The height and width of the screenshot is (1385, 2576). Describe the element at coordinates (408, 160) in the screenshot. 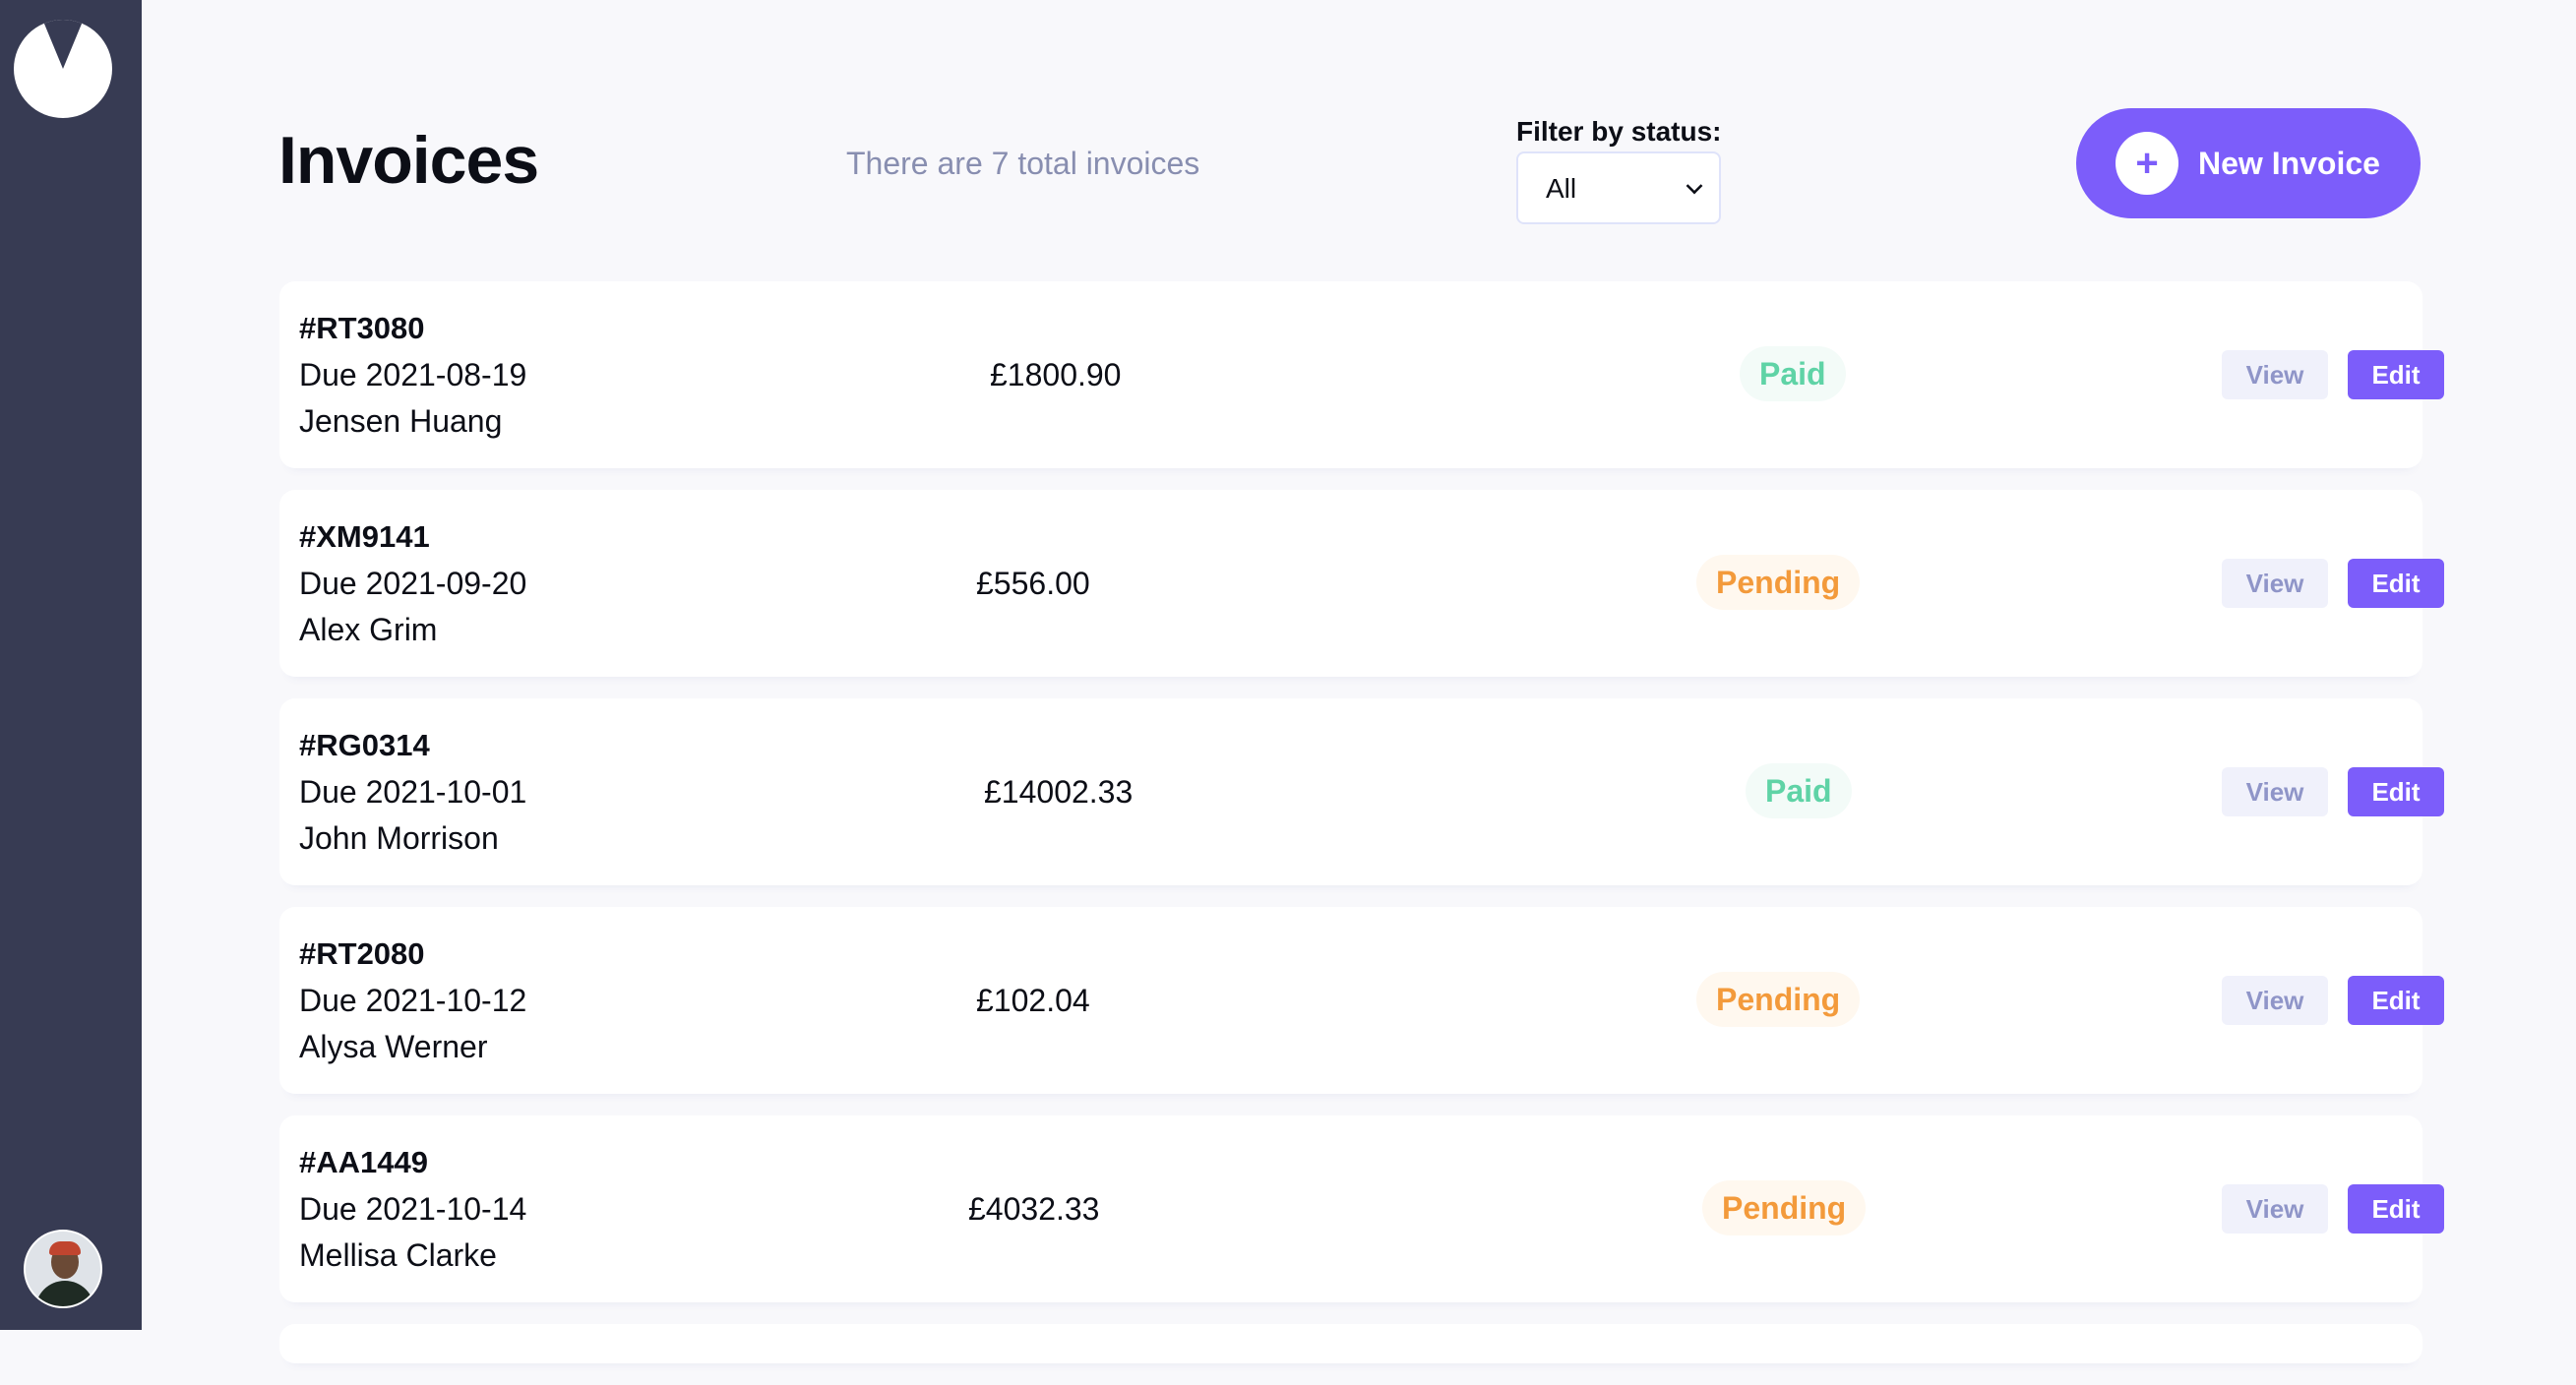

I see `page-title: Invoices` at that location.